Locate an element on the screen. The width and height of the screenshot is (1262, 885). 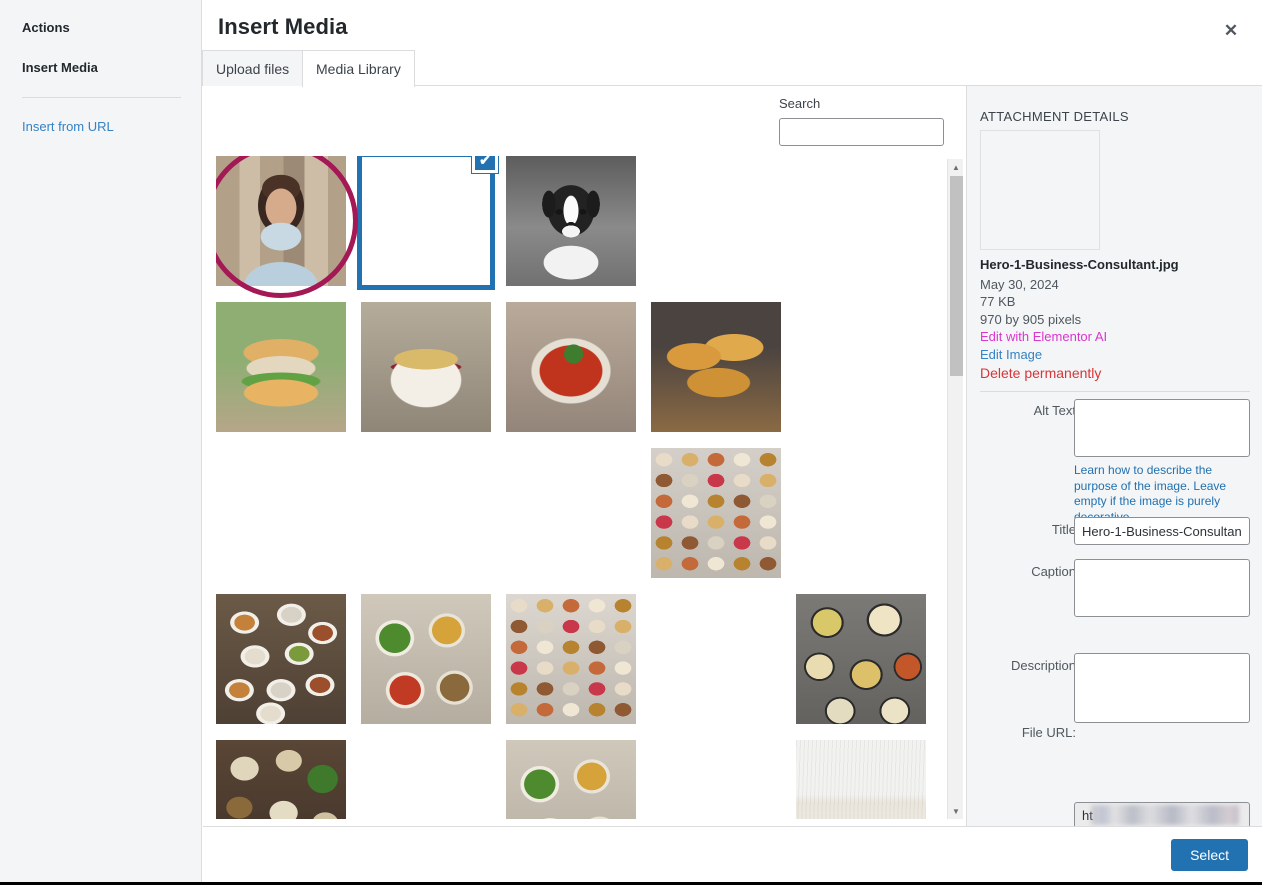
media-thumbnail-grains-and-nuts-bowls is located at coordinates (281, 779).